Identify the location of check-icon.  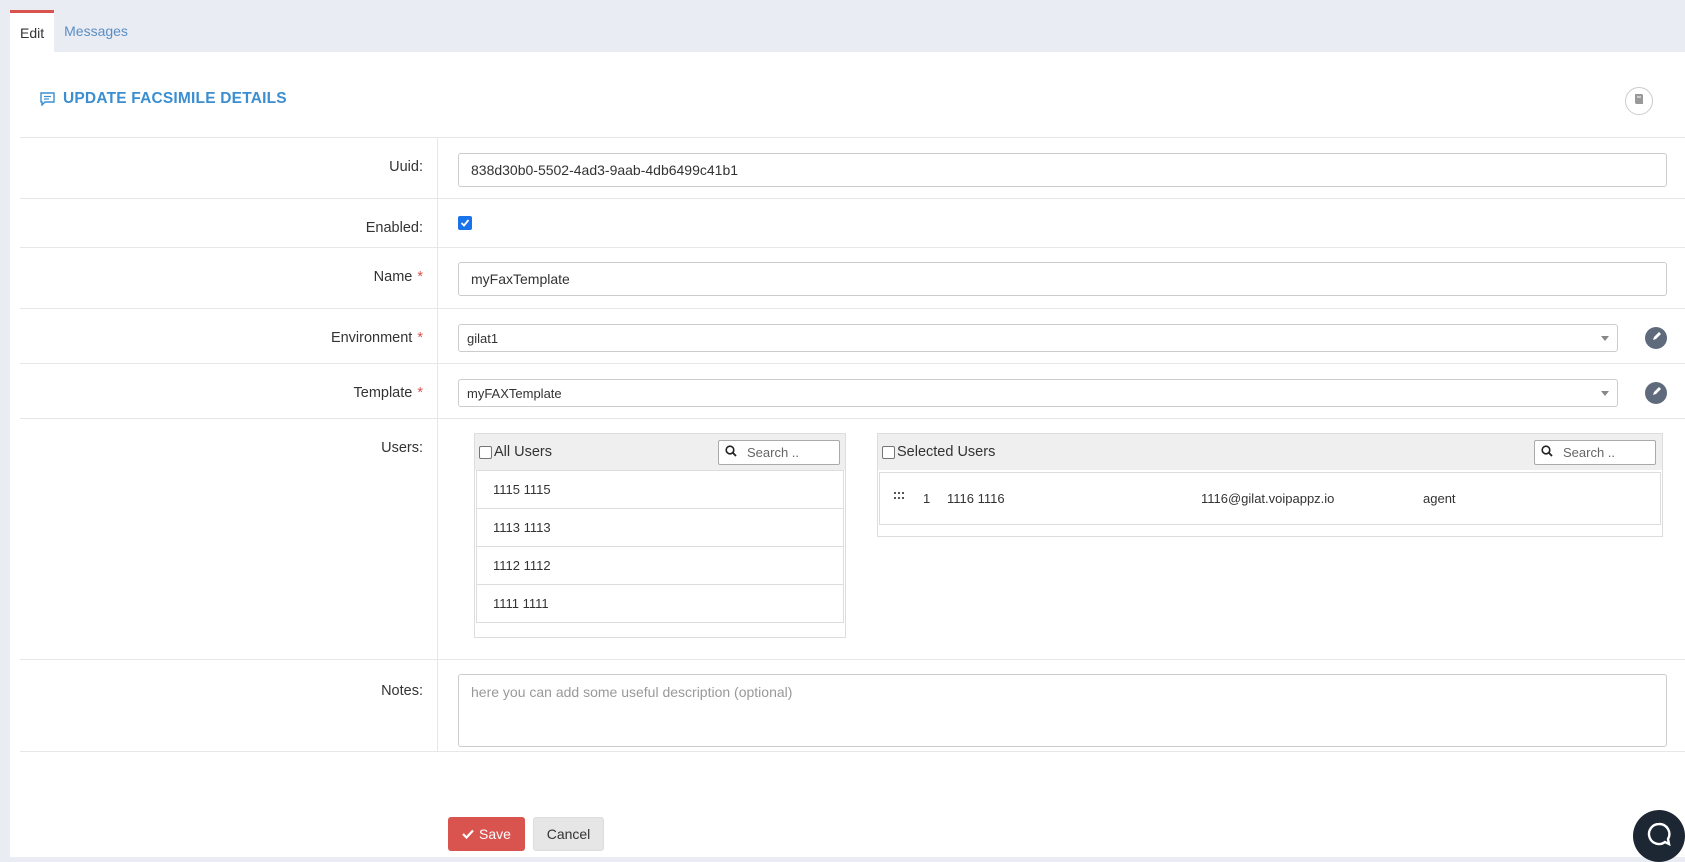
(468, 834).